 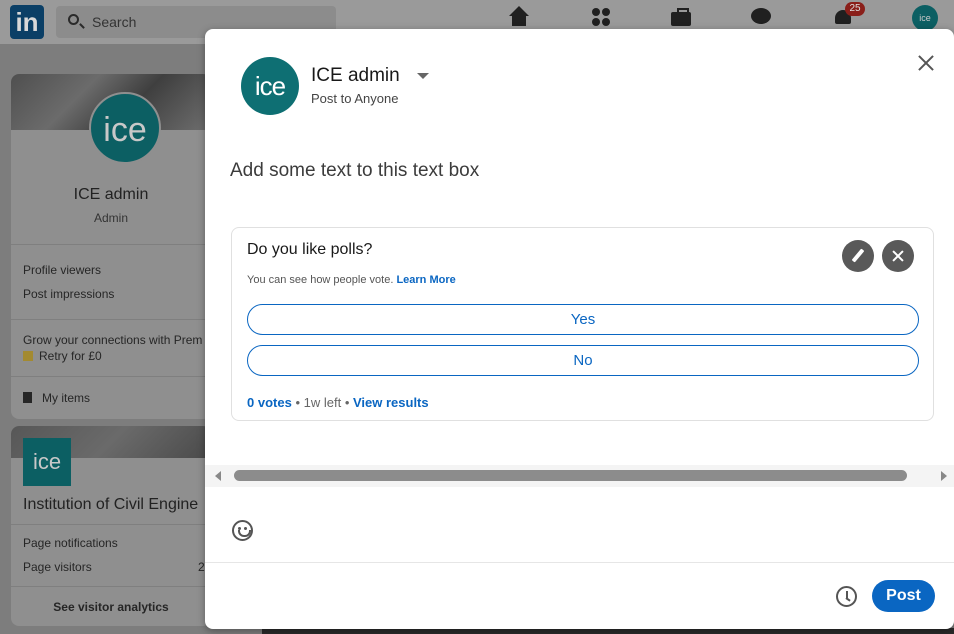 I want to click on horizontal-scrollbar, so click(x=579, y=476).